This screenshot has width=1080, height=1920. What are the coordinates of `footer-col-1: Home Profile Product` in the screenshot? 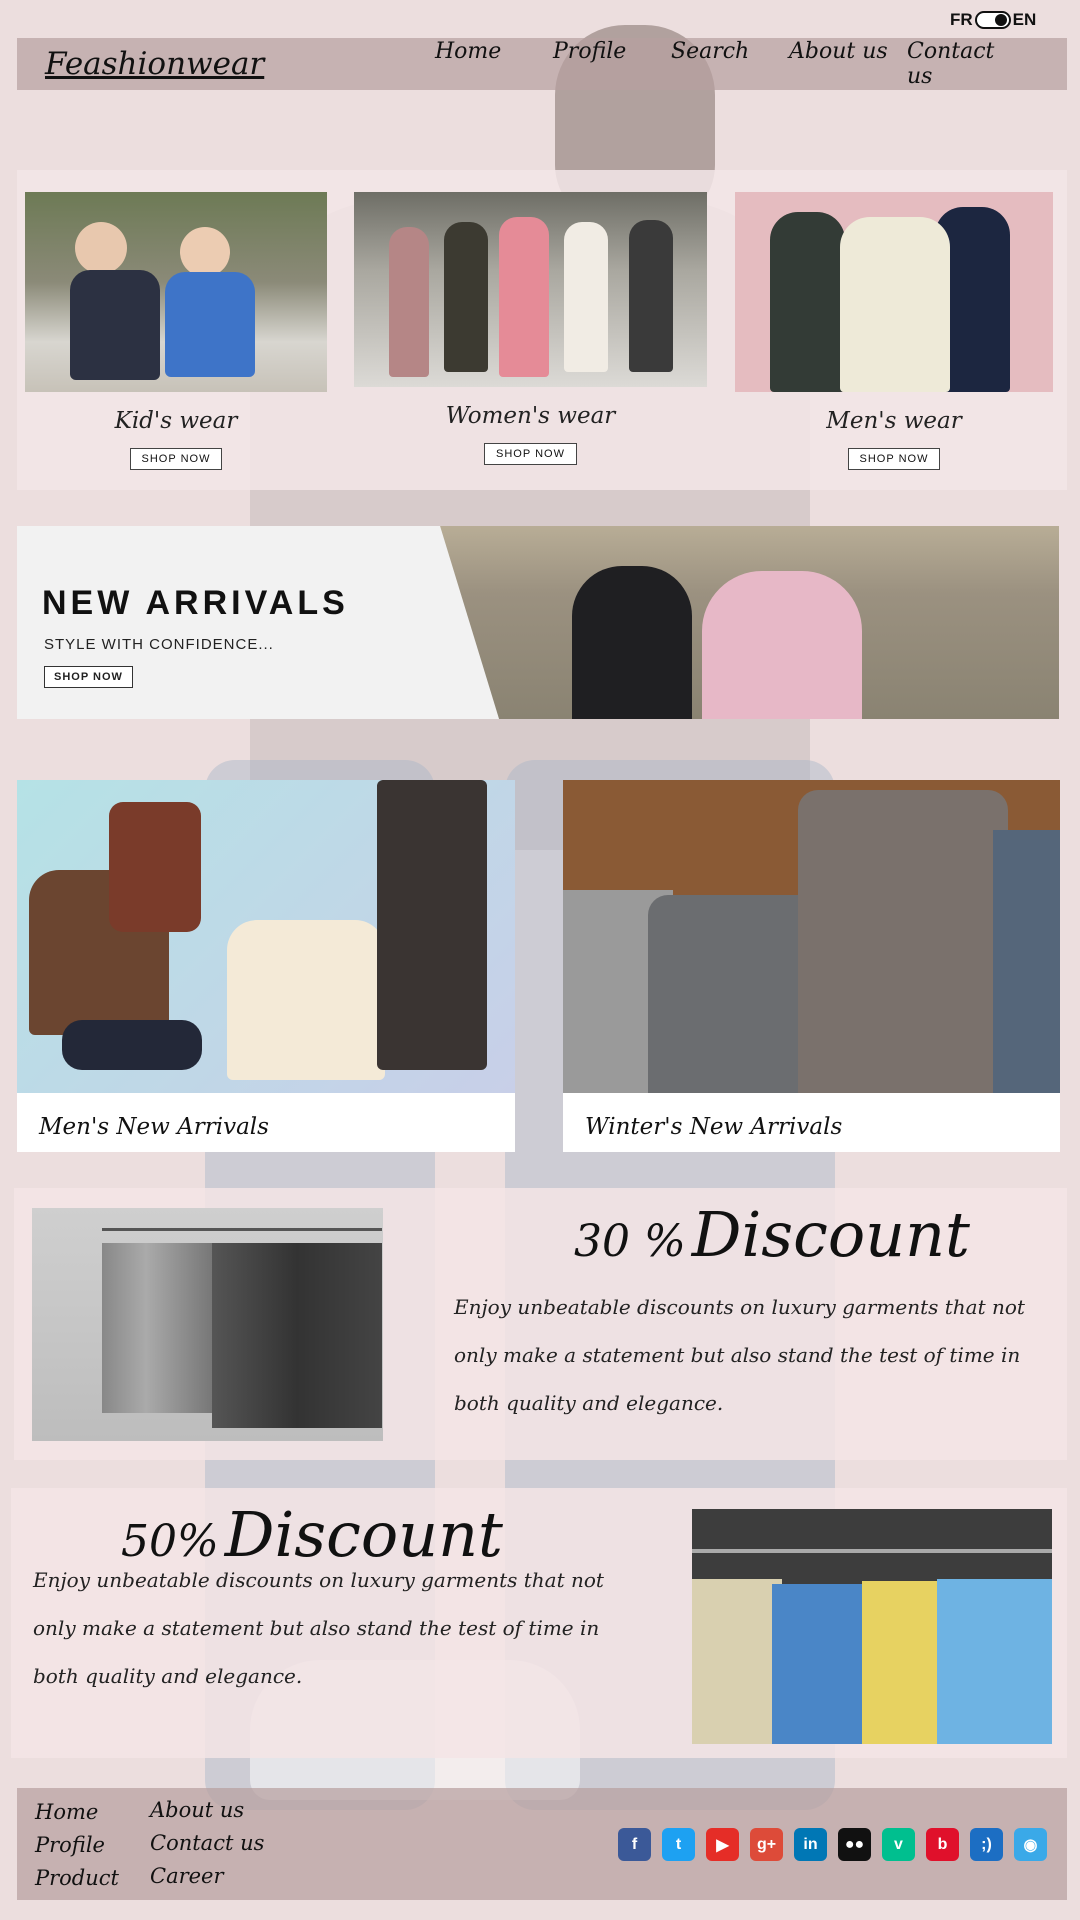 It's located at (77, 1845).